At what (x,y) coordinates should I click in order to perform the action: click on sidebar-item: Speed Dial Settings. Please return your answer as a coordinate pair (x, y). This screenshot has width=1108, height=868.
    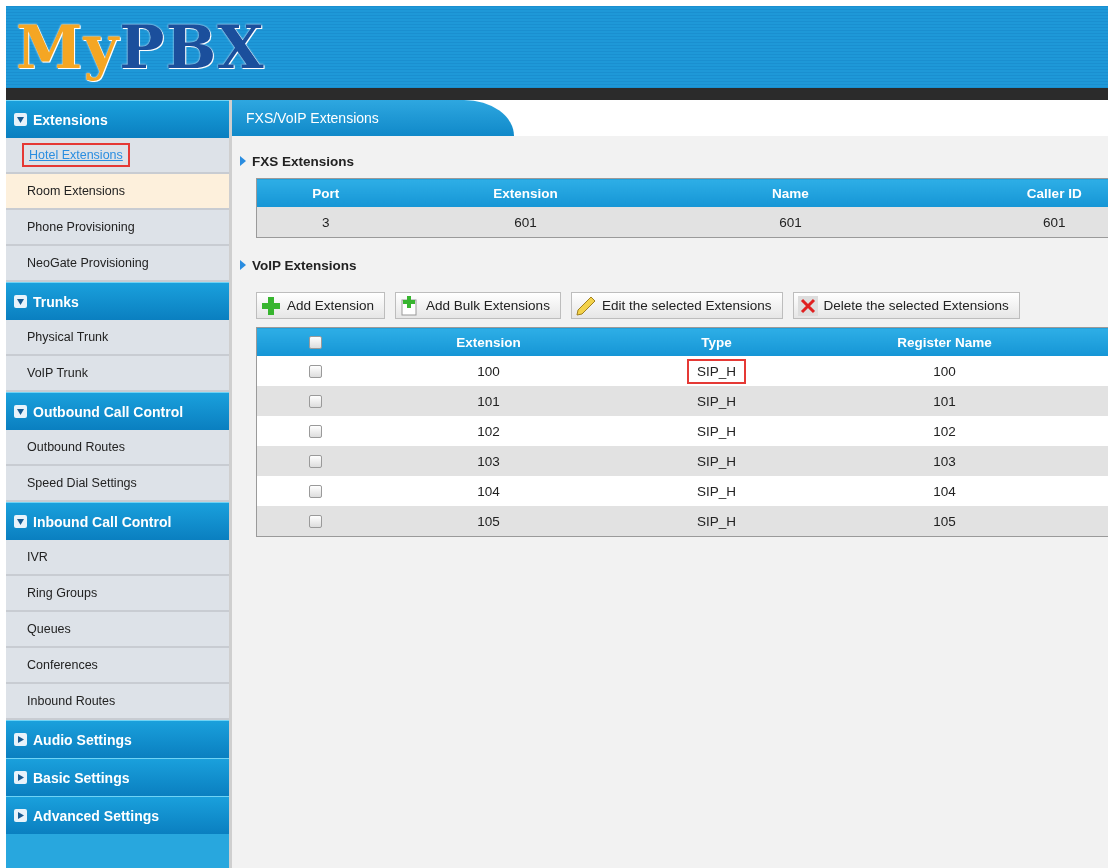
    Looking at the image, I should click on (117, 484).